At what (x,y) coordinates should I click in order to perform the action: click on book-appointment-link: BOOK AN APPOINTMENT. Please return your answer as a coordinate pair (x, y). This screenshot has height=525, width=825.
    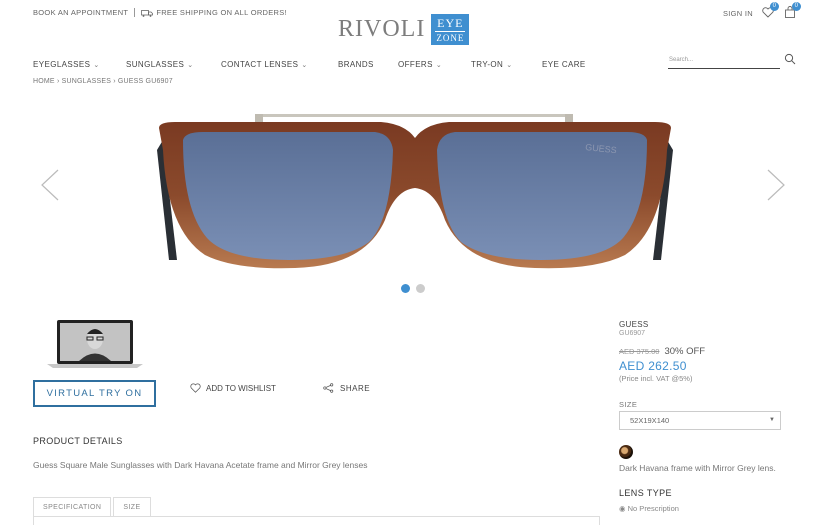
    Looking at the image, I should click on (80, 12).